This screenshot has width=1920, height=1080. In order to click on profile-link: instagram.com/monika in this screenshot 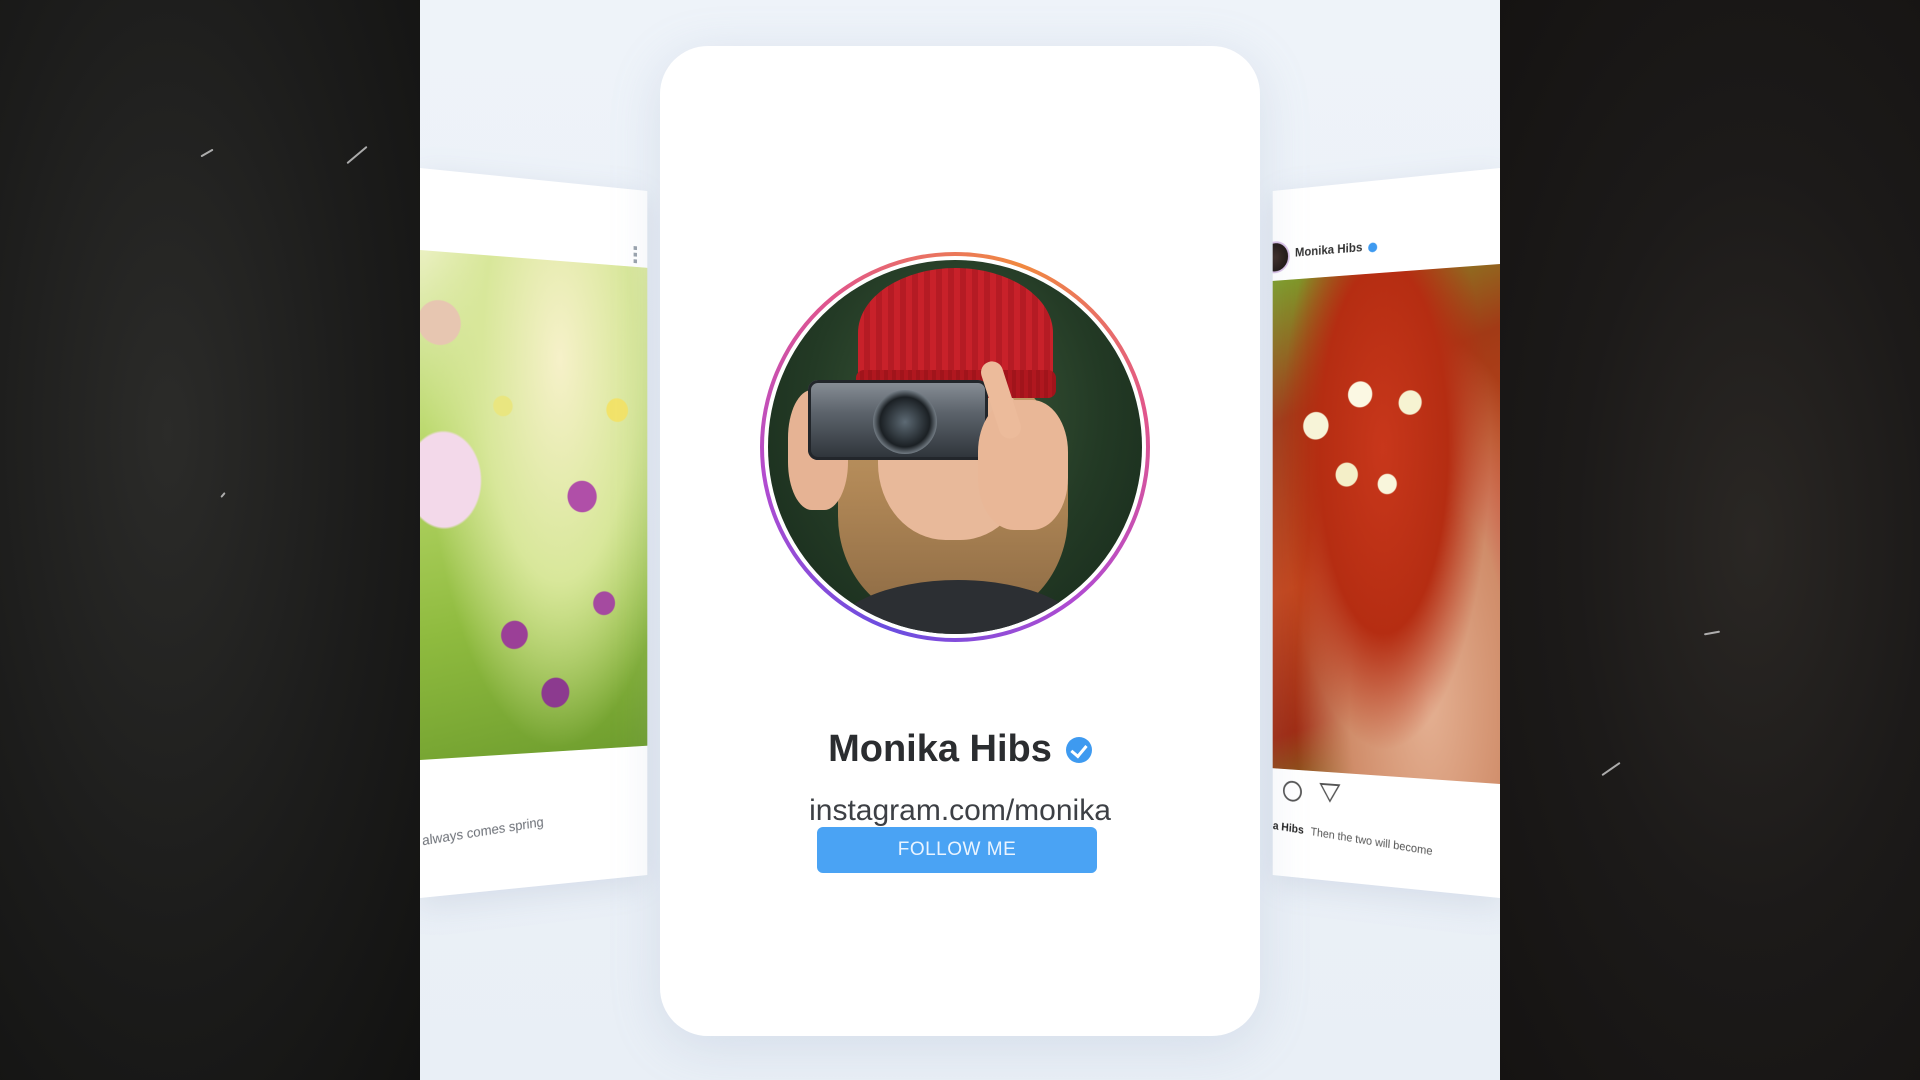, I will do `click(960, 811)`.